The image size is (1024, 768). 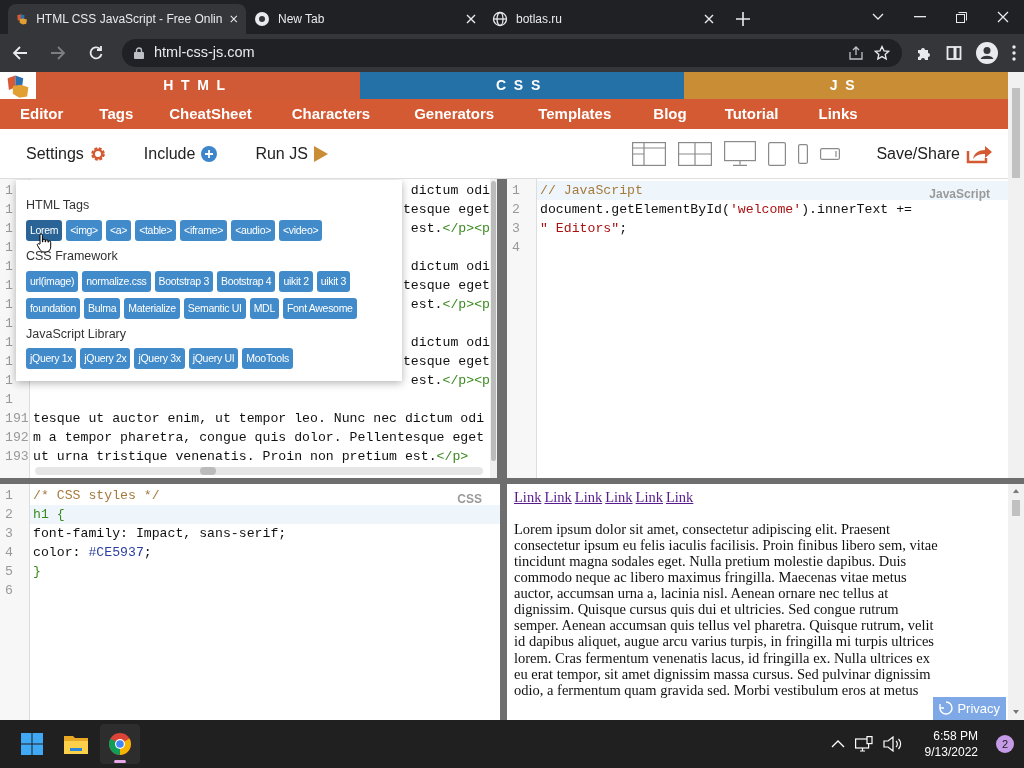 What do you see at coordinates (267, 359) in the screenshot?
I see `insert-button: MooTools` at bounding box center [267, 359].